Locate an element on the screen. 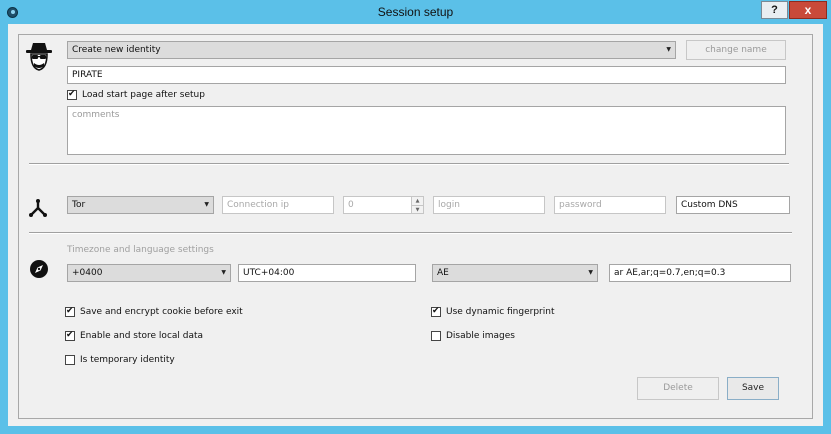 The image size is (831, 434). password-input: password is located at coordinates (610, 205).